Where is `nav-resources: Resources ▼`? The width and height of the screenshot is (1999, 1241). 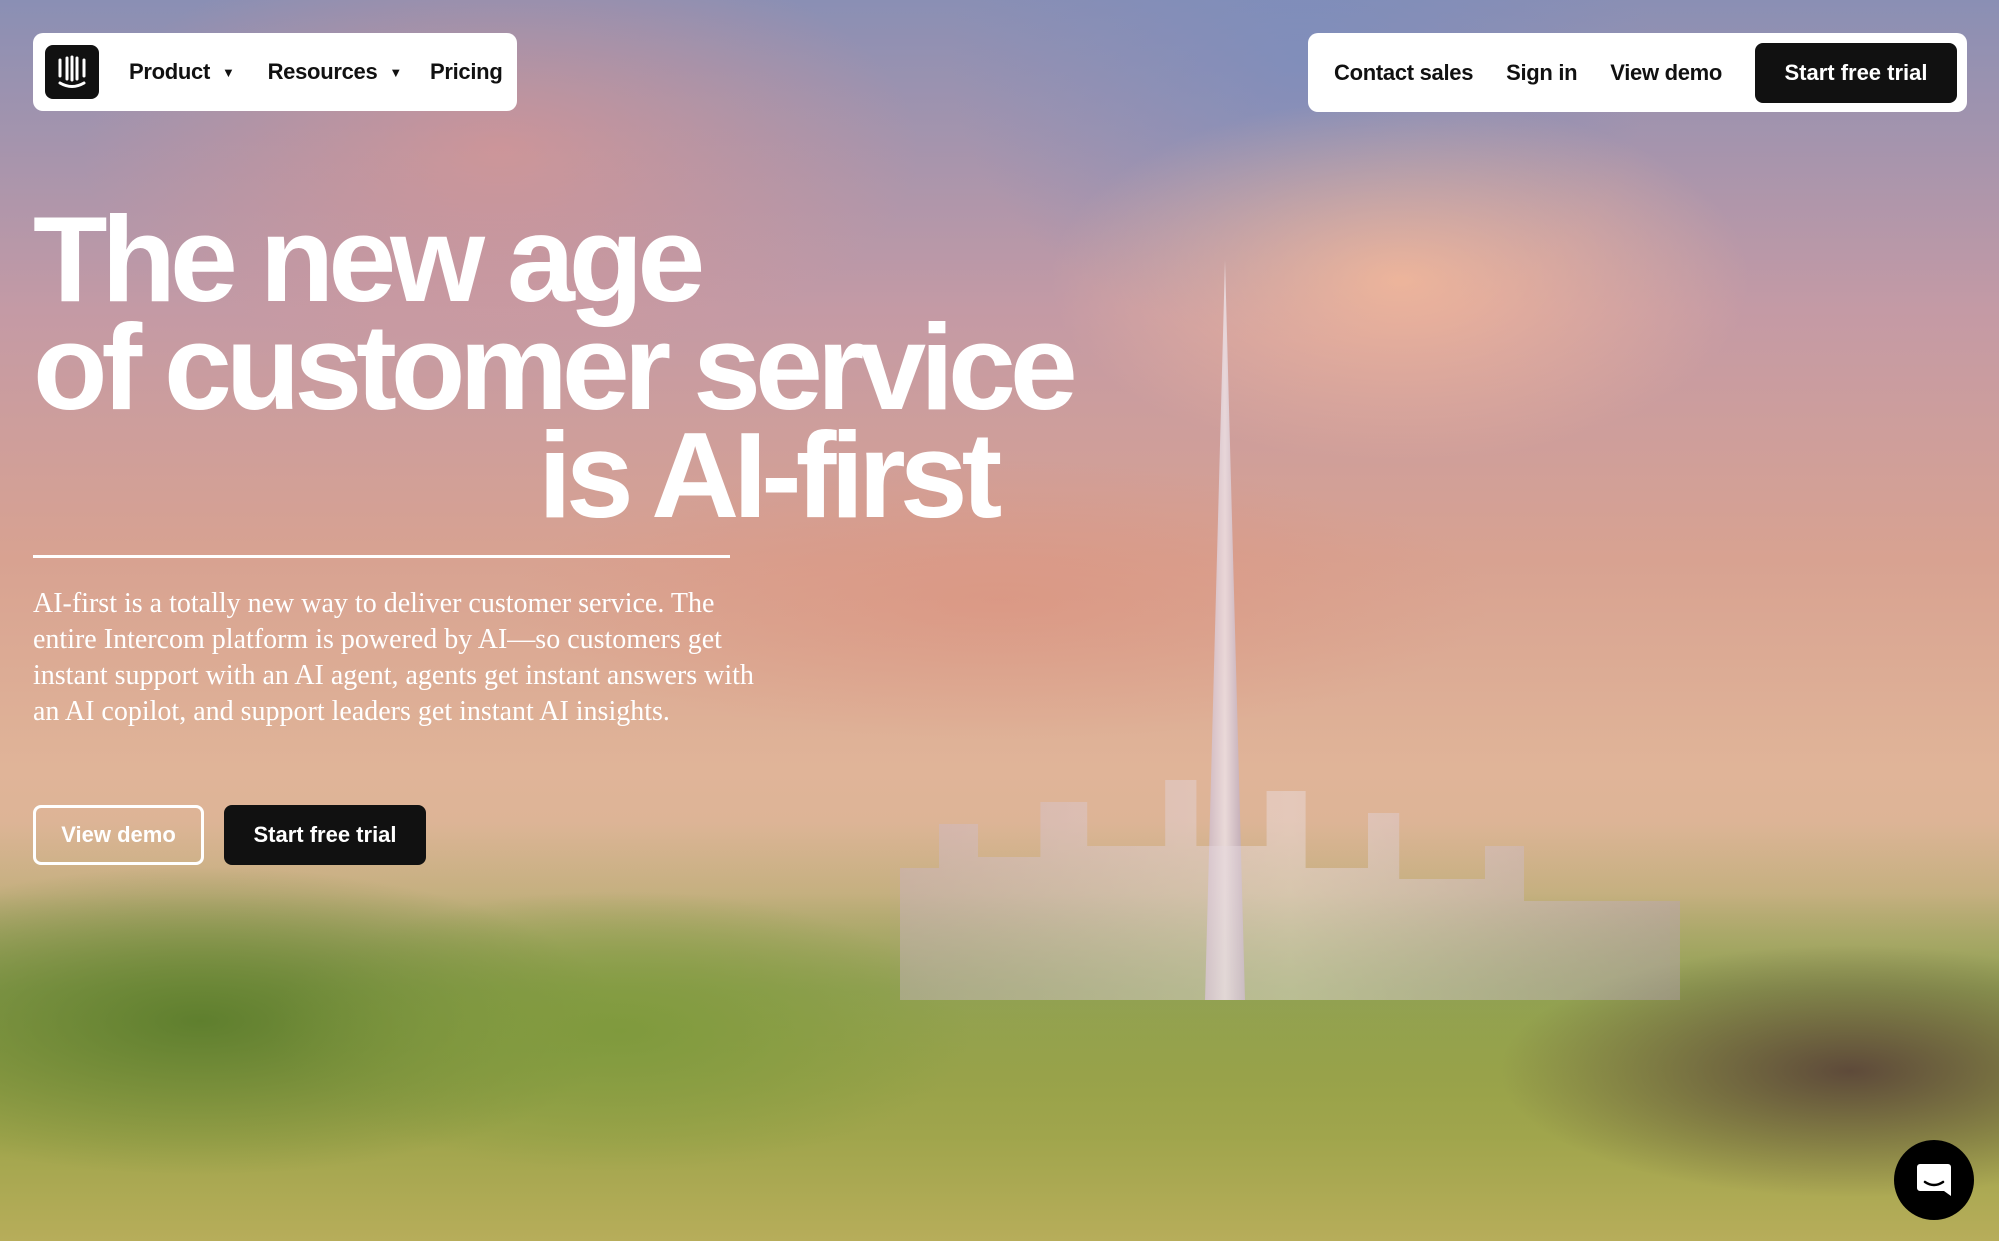 nav-resources: Resources ▼ is located at coordinates (335, 72).